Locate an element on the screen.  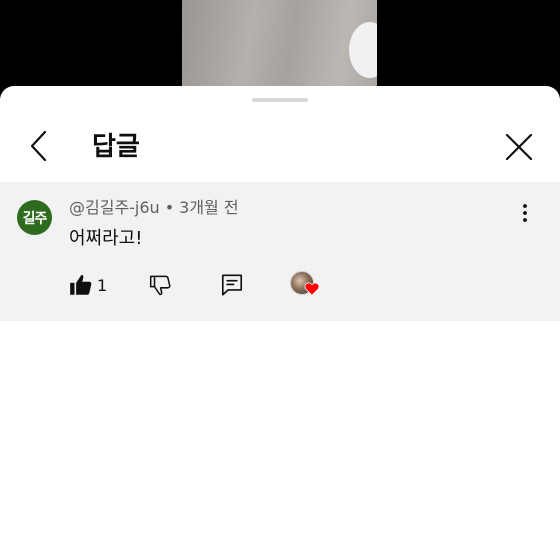
thumbs-up-icon is located at coordinates (81, 285).